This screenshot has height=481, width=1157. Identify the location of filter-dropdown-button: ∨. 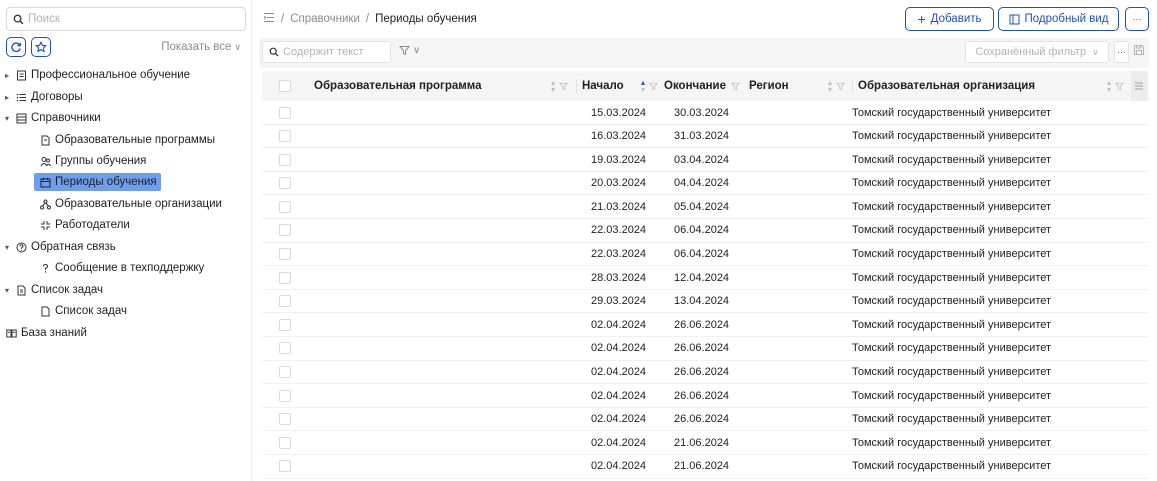
(409, 50).